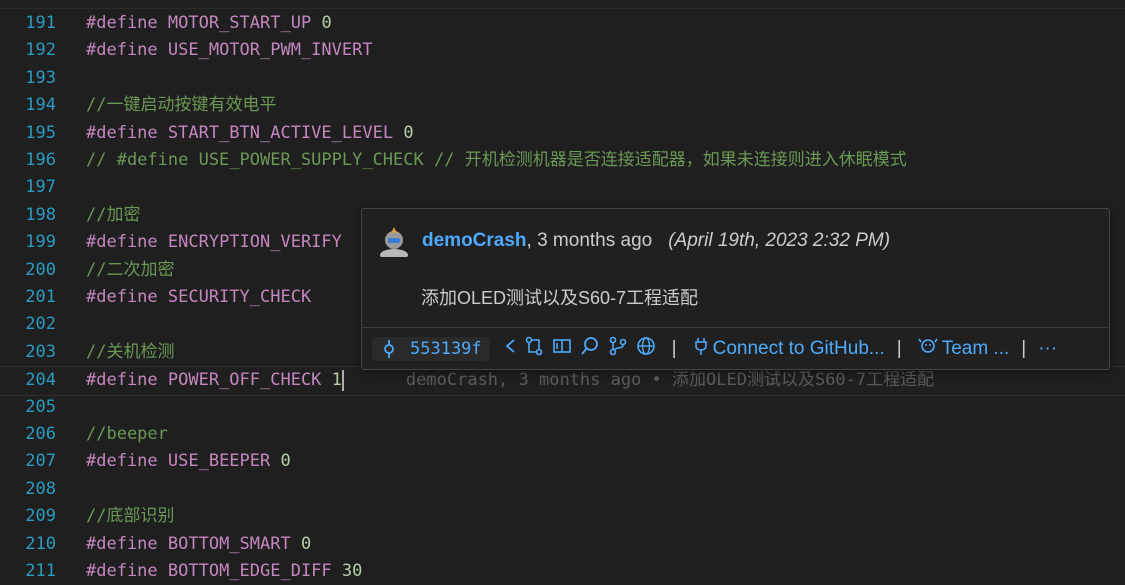  I want to click on code-line: 192 #define USE_MOTOR_PWM_INVERT, so click(562, 50).